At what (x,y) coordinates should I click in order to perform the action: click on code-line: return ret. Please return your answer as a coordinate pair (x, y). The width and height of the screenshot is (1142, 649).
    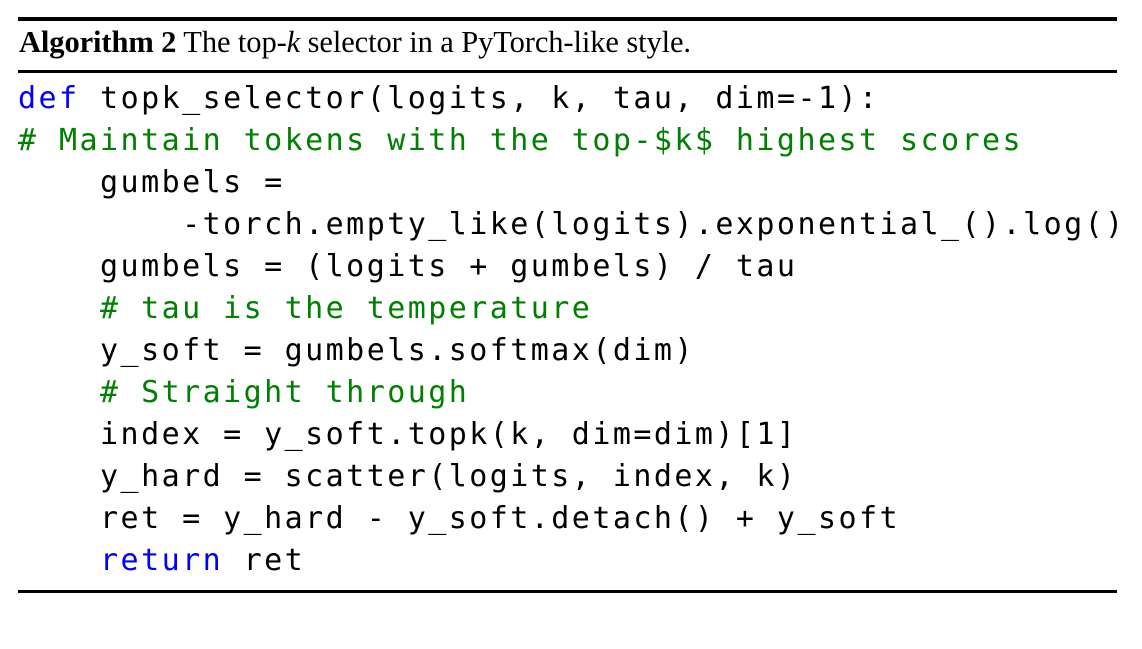
    Looking at the image, I should click on (567, 561).